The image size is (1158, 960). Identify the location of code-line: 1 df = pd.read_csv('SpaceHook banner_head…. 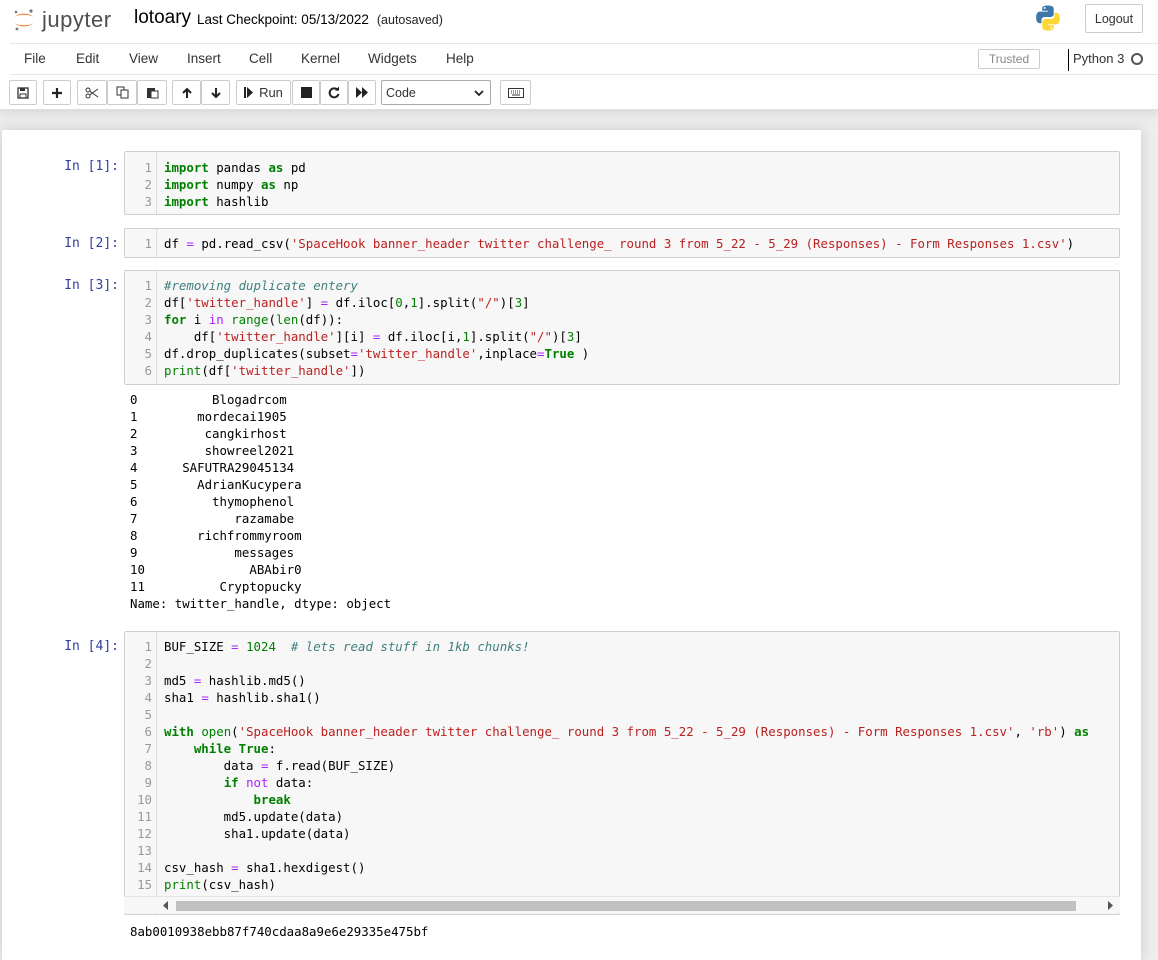
(609, 243).